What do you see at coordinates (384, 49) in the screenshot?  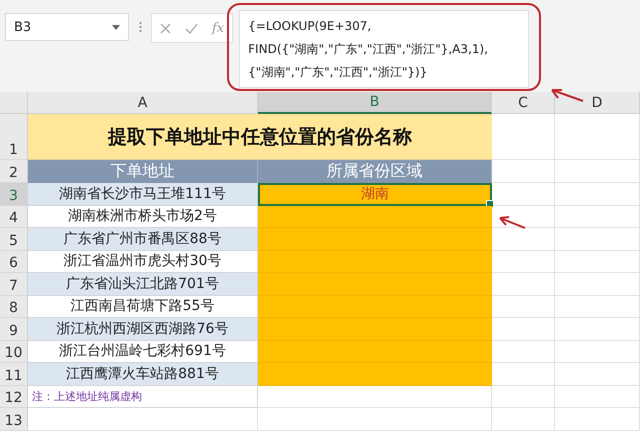 I see `formula-field: {=LOOKUP(9E+307, FIND({"湖南","广东","江西","浙江"},A3,1), {"湖南","广东","江西","浙江"})}` at bounding box center [384, 49].